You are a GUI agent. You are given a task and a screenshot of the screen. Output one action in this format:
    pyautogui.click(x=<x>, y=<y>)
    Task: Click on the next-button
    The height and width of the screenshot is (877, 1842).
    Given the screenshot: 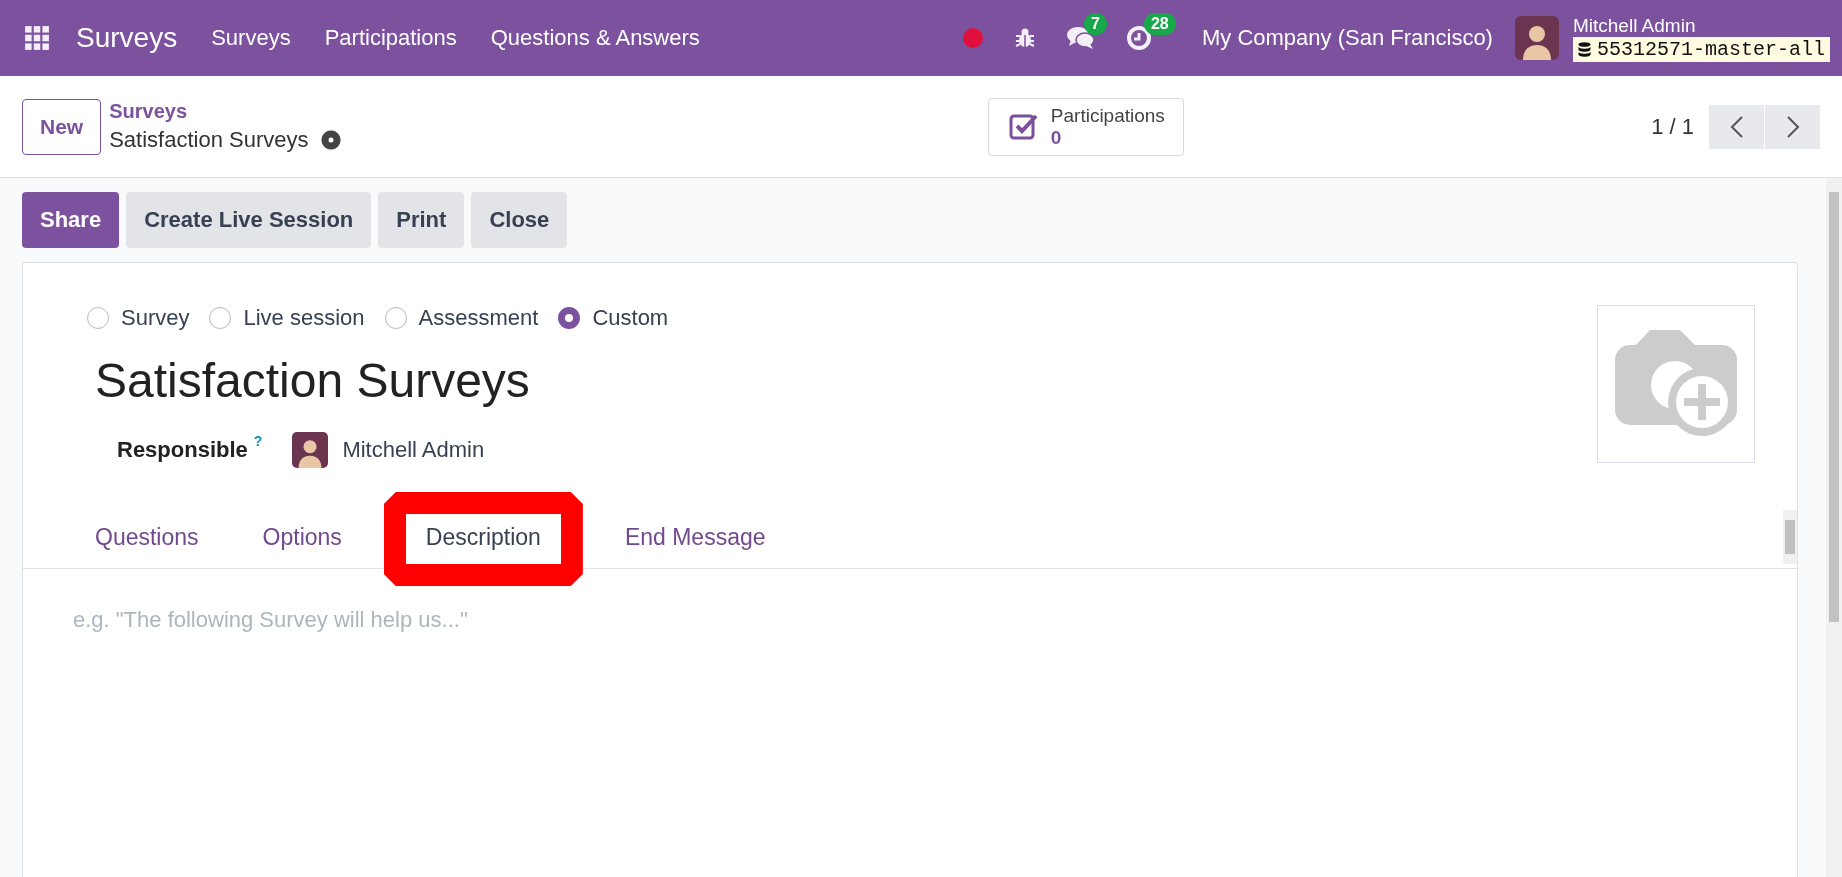 What is the action you would take?
    pyautogui.click(x=1792, y=126)
    